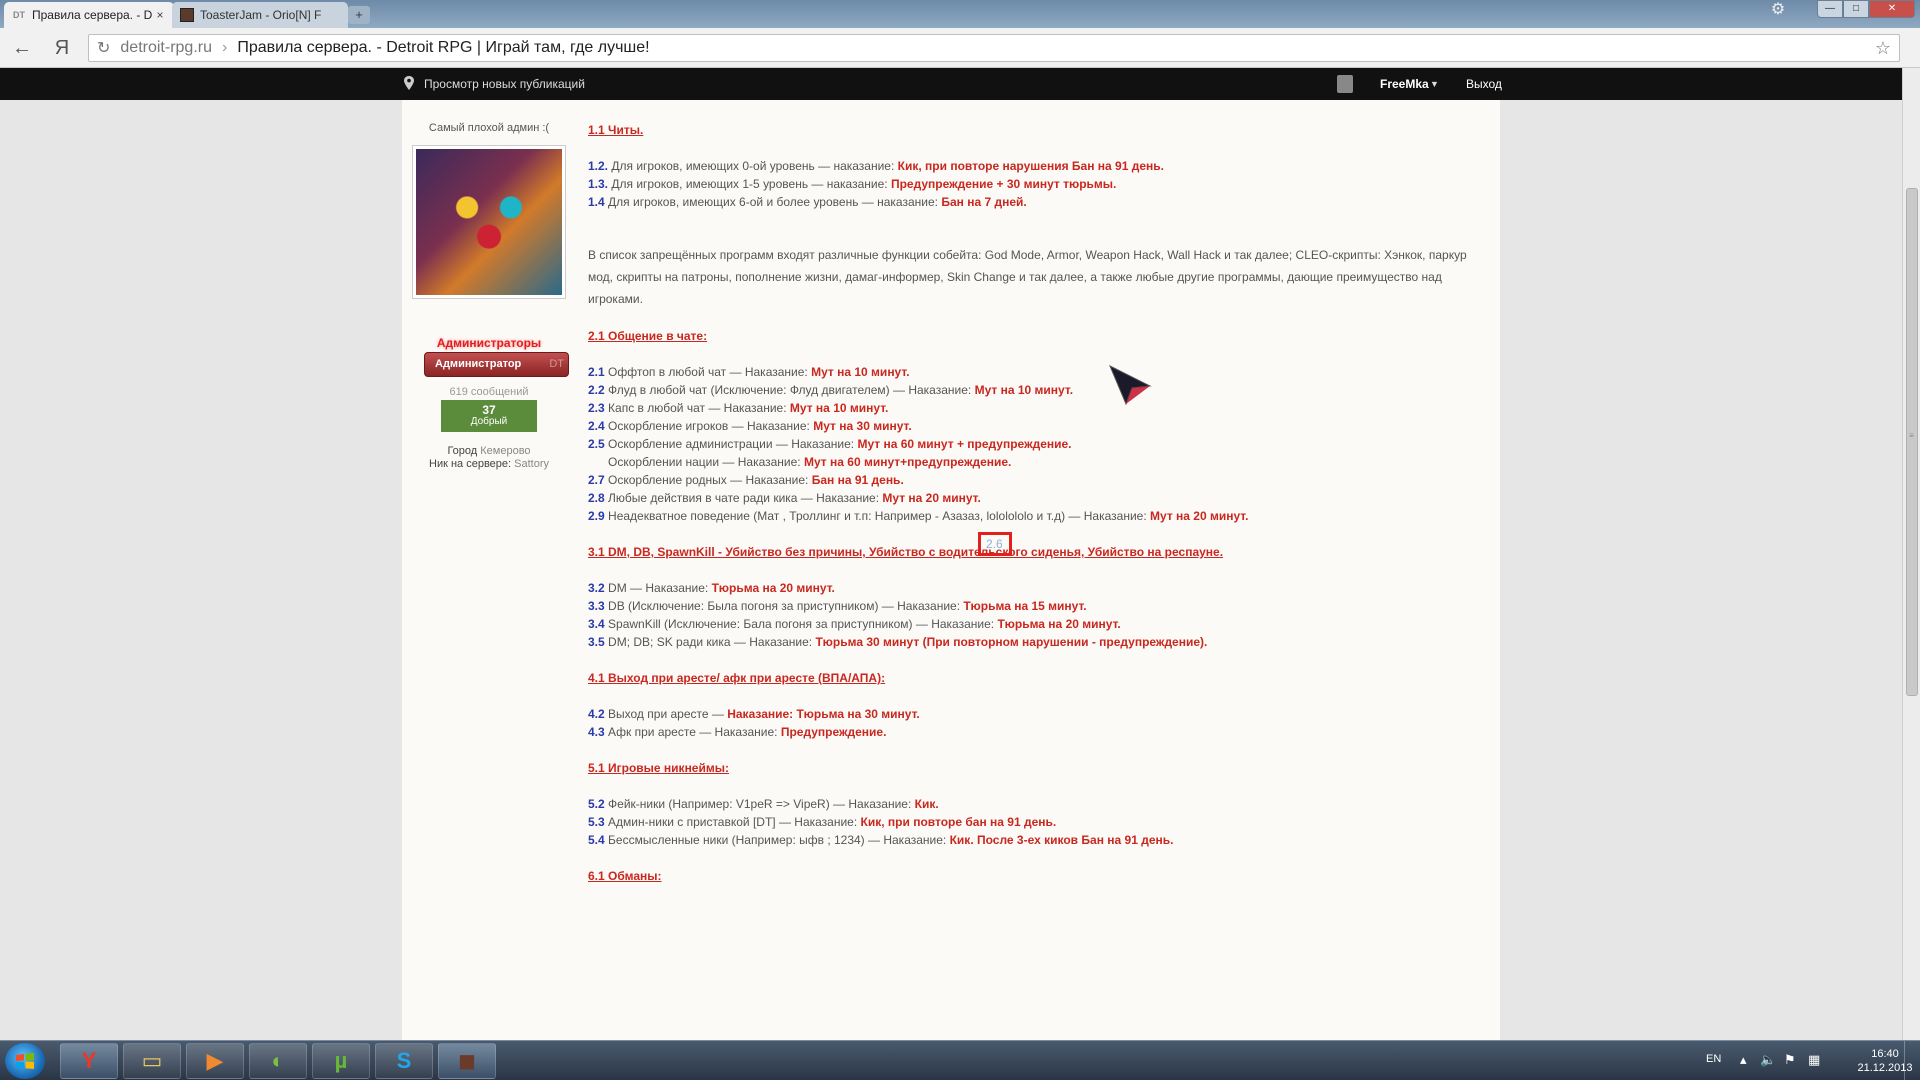  Describe the element at coordinates (1912, 442) in the screenshot. I see `scrollbar-thumb` at that location.